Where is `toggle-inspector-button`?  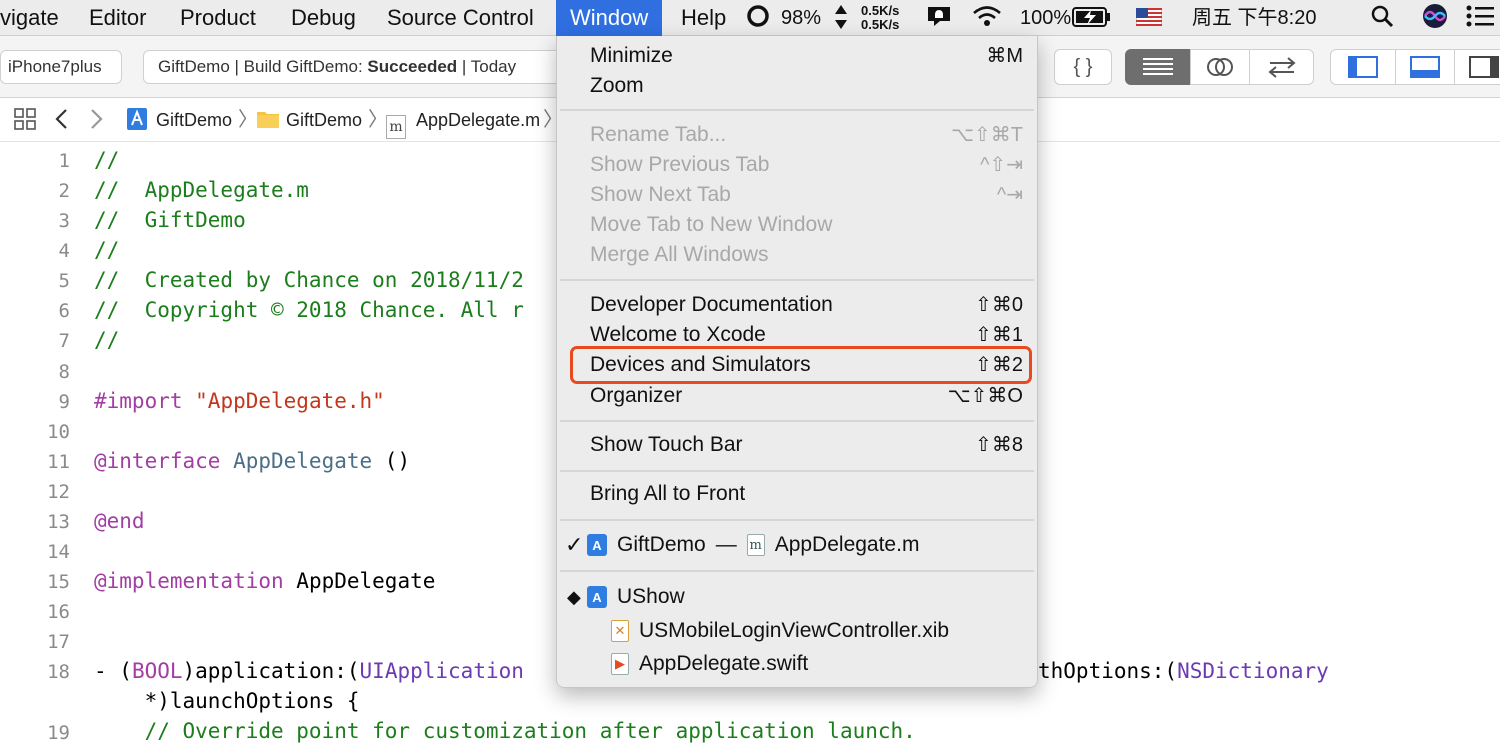
toggle-inspector-button is located at coordinates (1477, 67).